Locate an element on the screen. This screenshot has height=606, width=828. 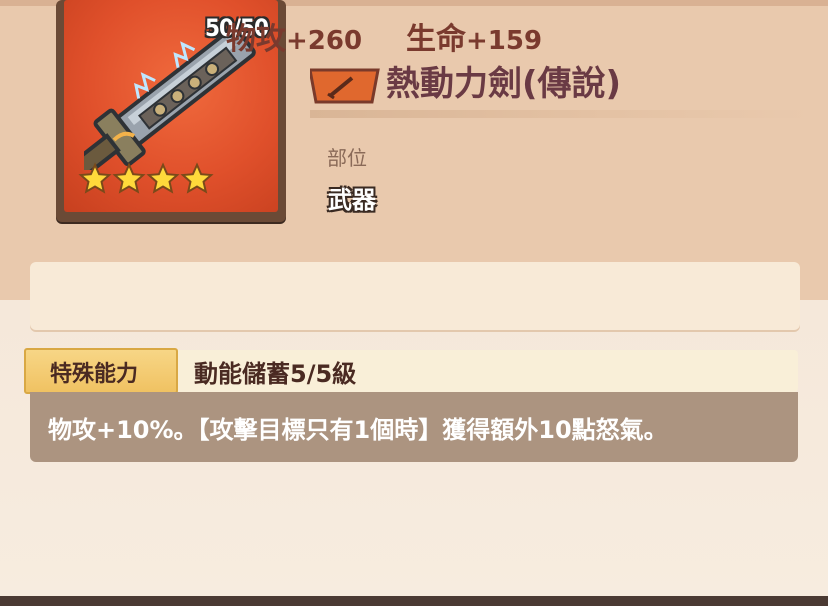
stat-hp-label: 生命 is located at coordinates (436, 39).